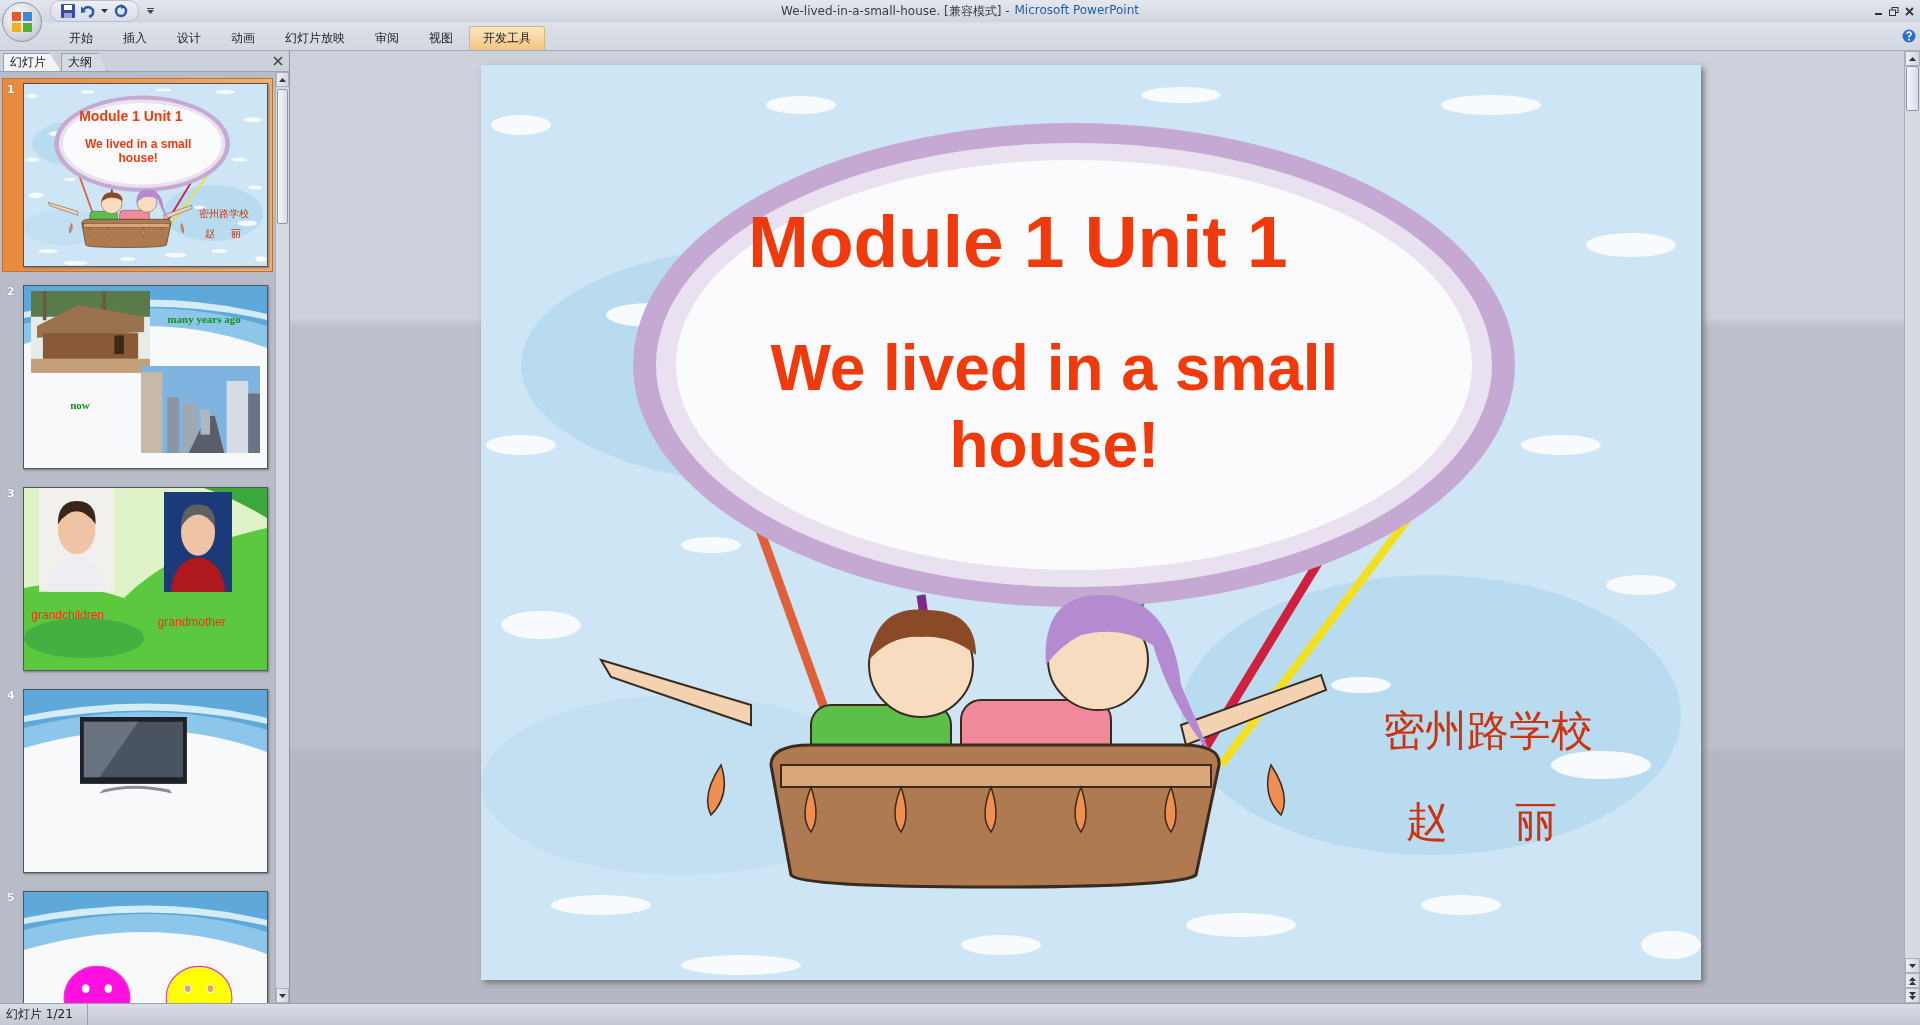 The image size is (1920, 1025). I want to click on slide-thumbnail, so click(145, 781).